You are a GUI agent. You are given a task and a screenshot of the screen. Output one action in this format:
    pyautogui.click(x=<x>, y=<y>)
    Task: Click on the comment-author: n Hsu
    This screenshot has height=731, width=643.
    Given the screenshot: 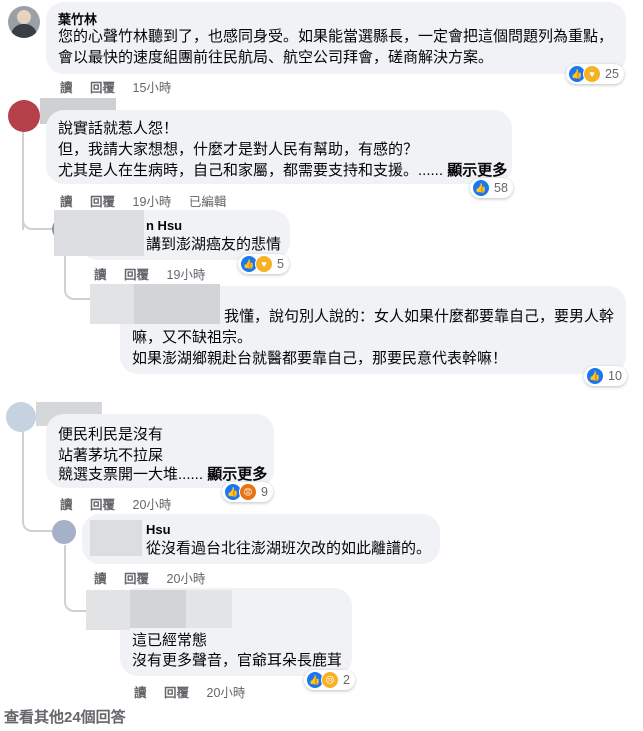 What is the action you would take?
    pyautogui.click(x=164, y=225)
    